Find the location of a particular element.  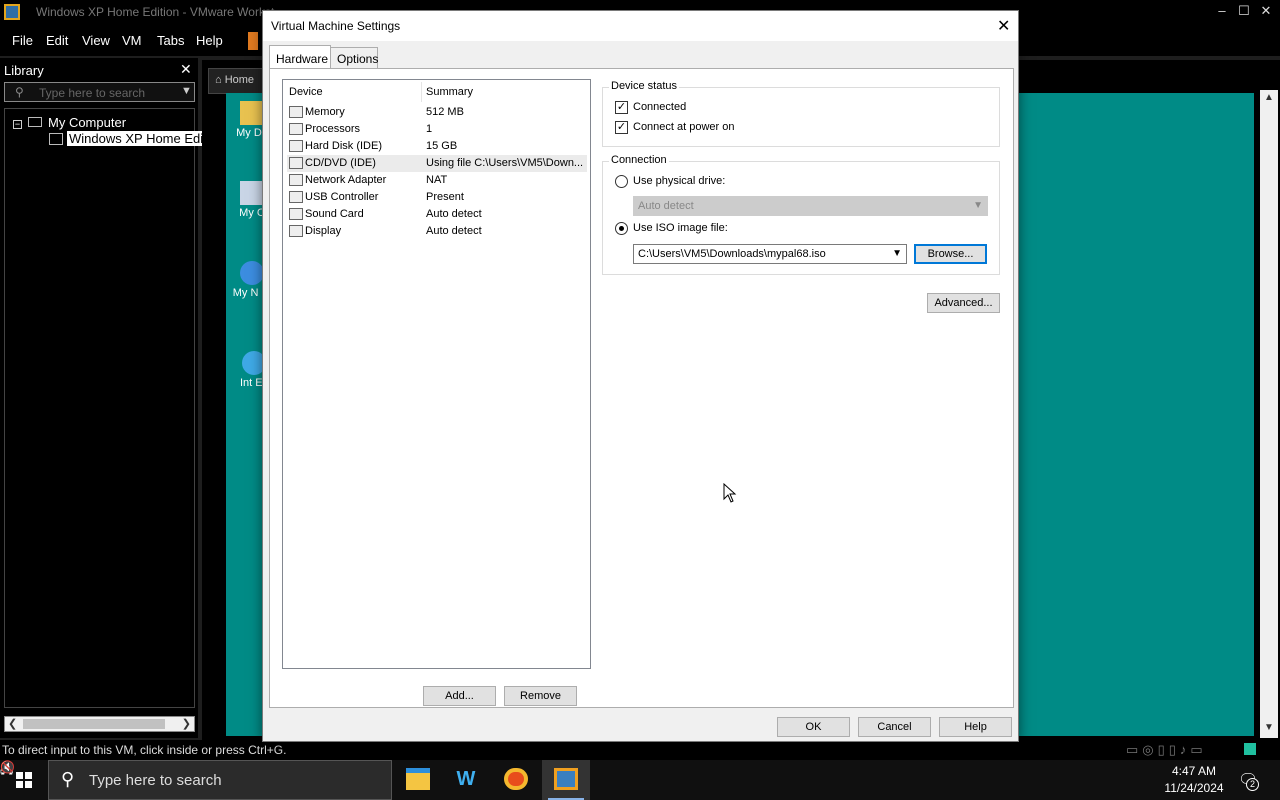

iso-path-combobox: C:\Users\VM5\Downloads\mypal68.iso ▼ is located at coordinates (770, 254).